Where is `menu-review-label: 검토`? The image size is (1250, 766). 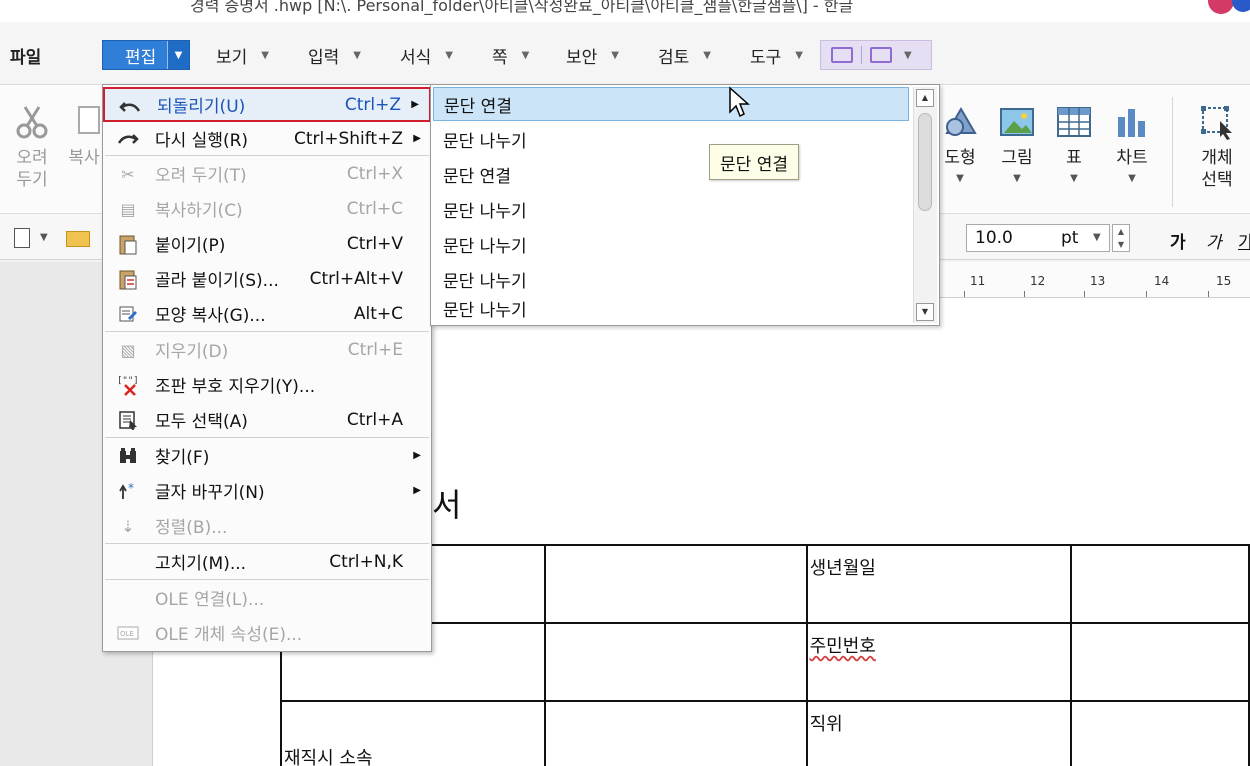 menu-review-label: 검토 is located at coordinates (674, 57).